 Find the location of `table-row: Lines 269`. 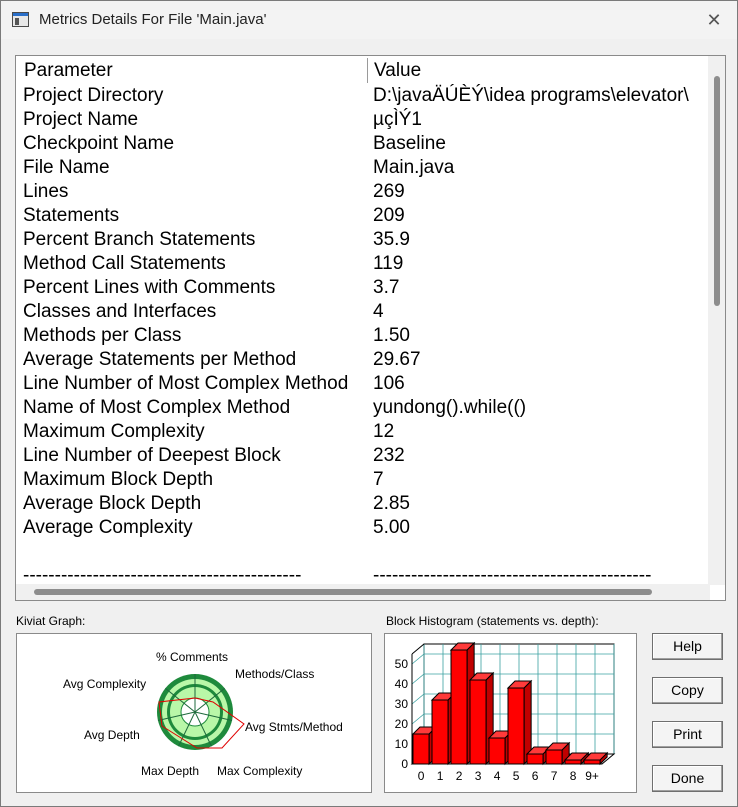

table-row: Lines 269 is located at coordinates (365, 192).